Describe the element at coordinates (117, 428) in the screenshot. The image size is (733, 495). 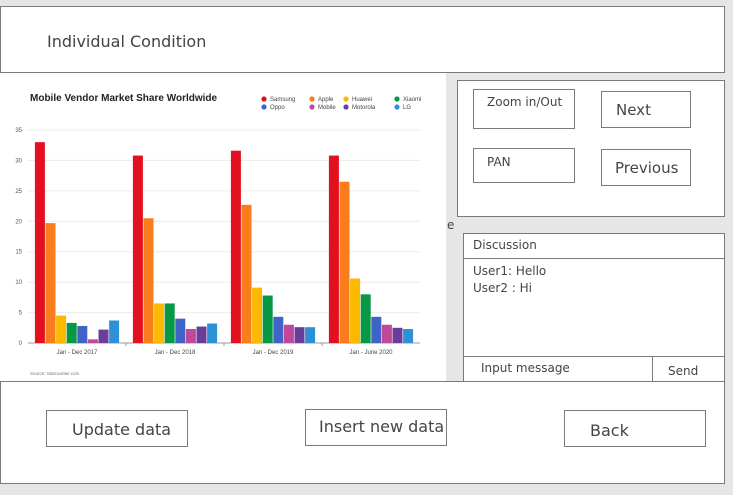
I see `update-data-button: Update data` at that location.